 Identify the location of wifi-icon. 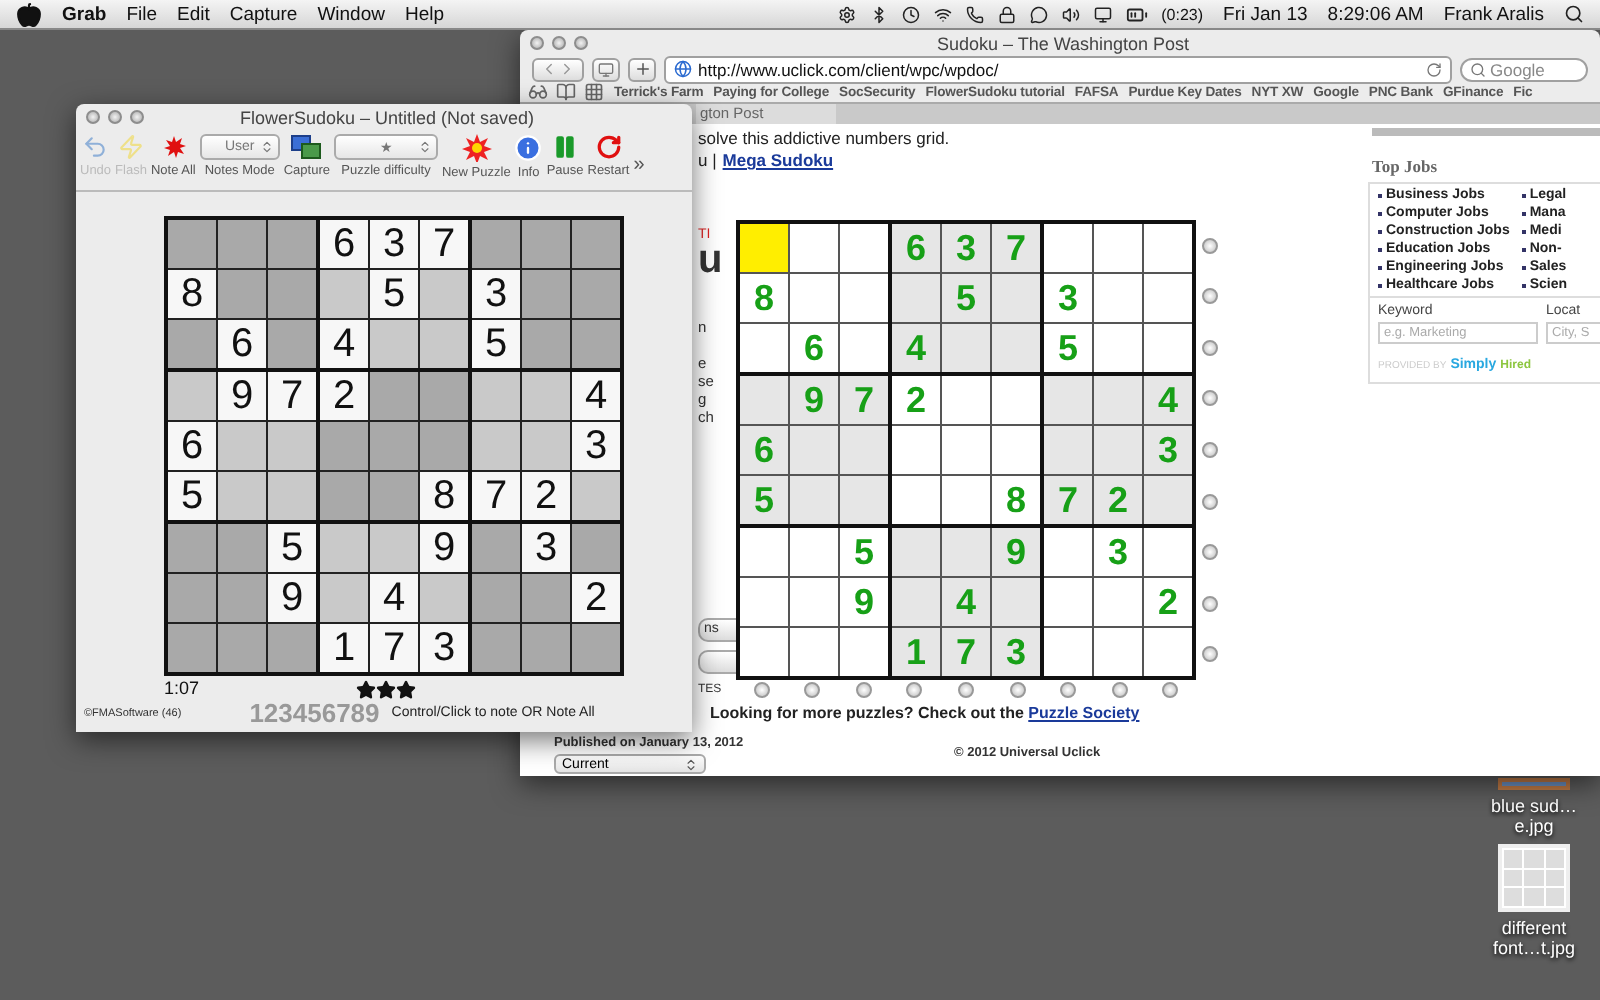
(942, 14).